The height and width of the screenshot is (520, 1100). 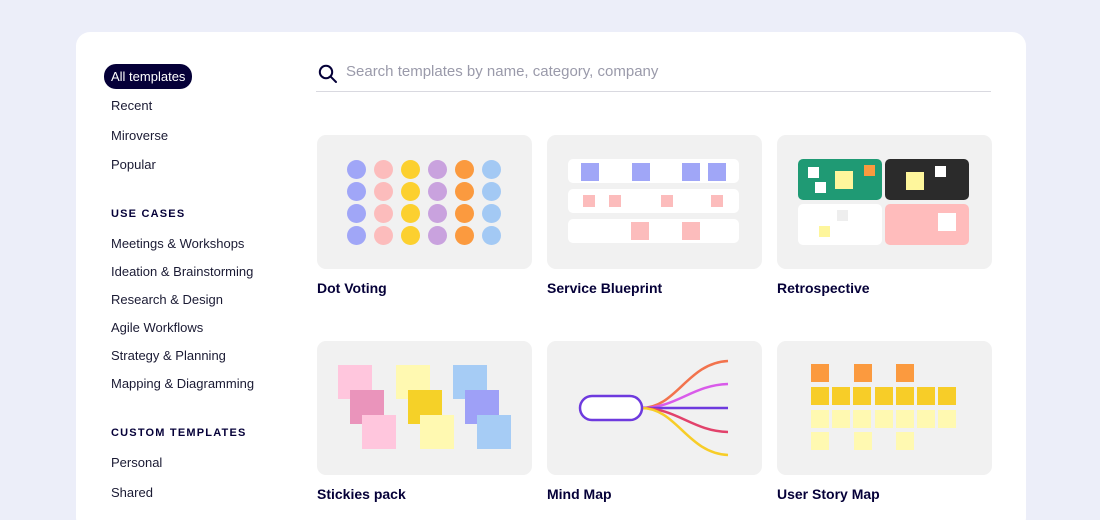 What do you see at coordinates (182, 271) in the screenshot?
I see `sidebar-item-ideation-brainstorming: Ideation & Brainstorming` at bounding box center [182, 271].